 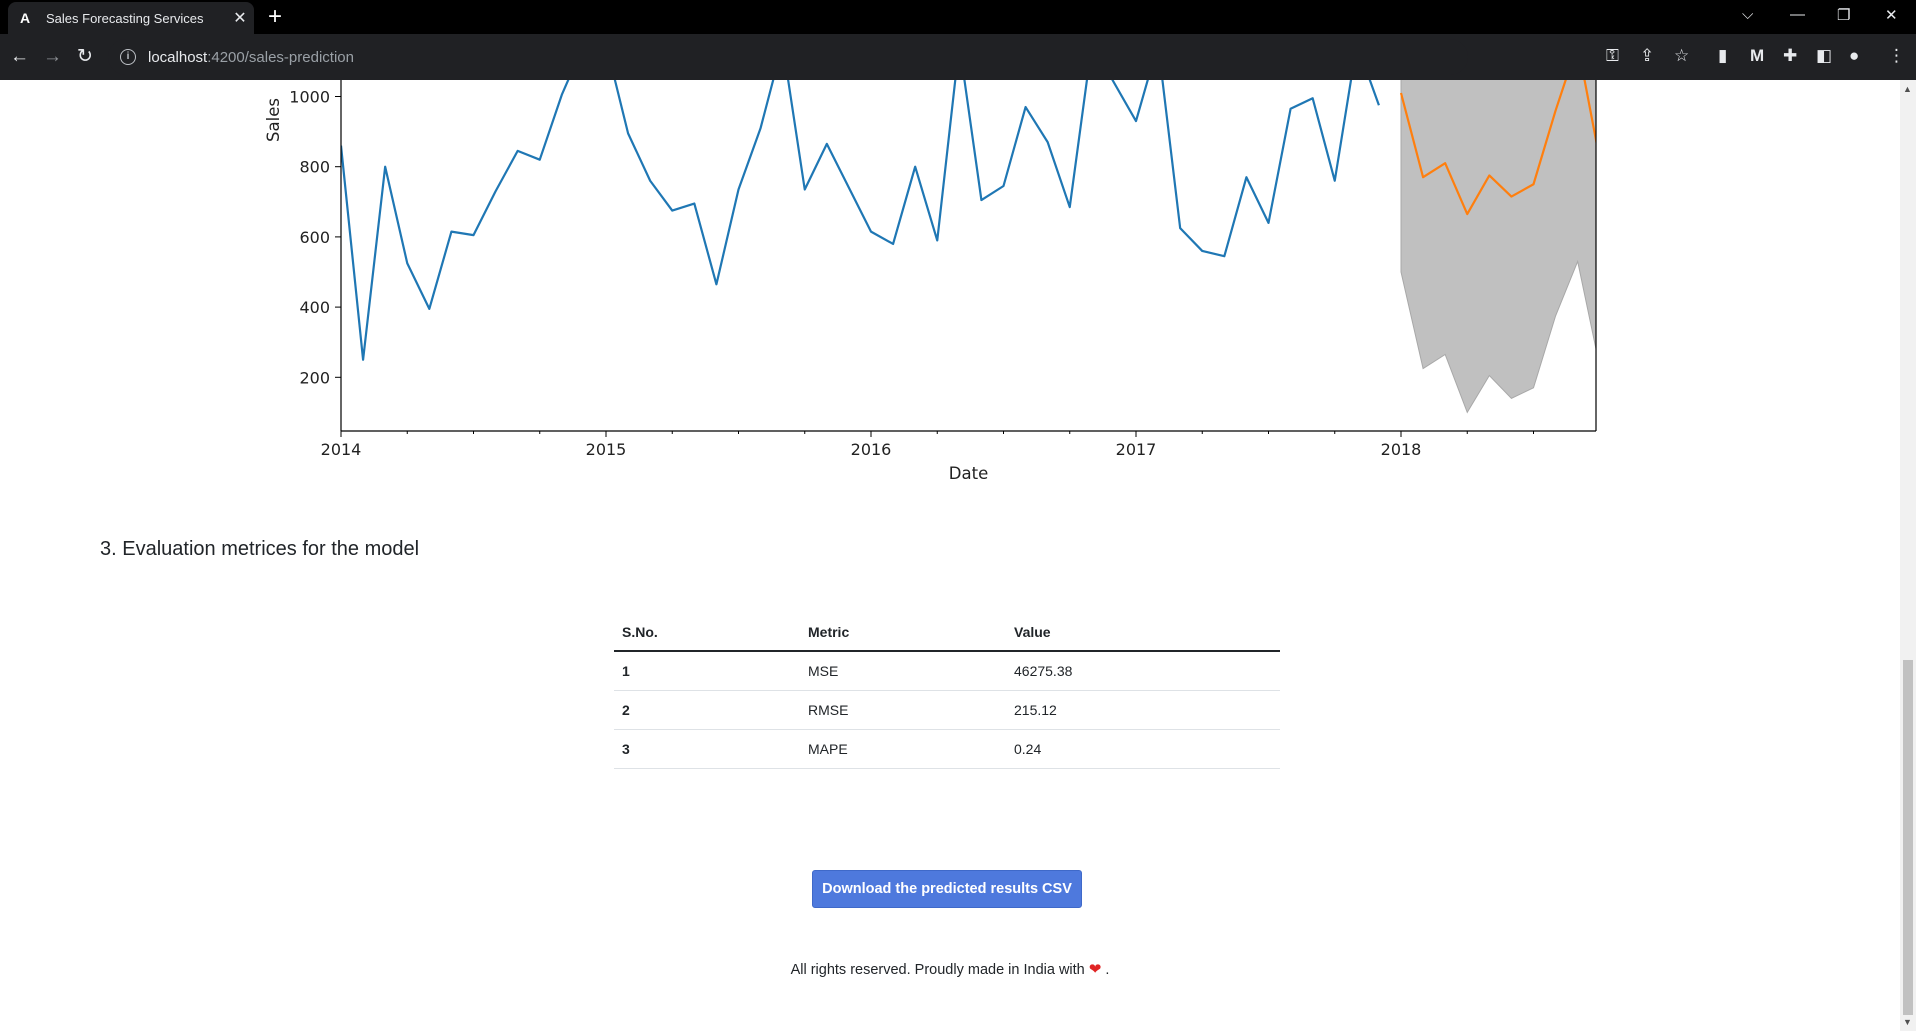 What do you see at coordinates (1722, 56) in the screenshot?
I see `extension-icon: ▮` at bounding box center [1722, 56].